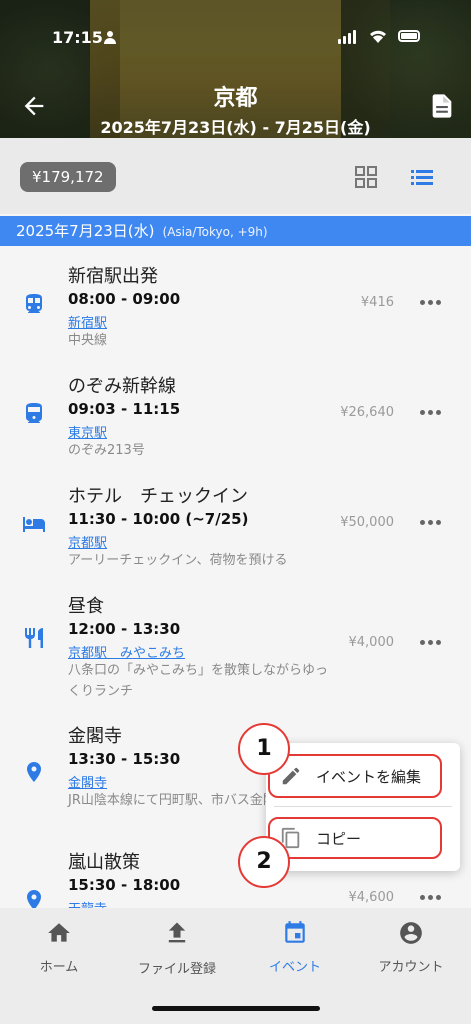  What do you see at coordinates (294, 967) in the screenshot?
I see `nav-events-label: イベント` at bounding box center [294, 967].